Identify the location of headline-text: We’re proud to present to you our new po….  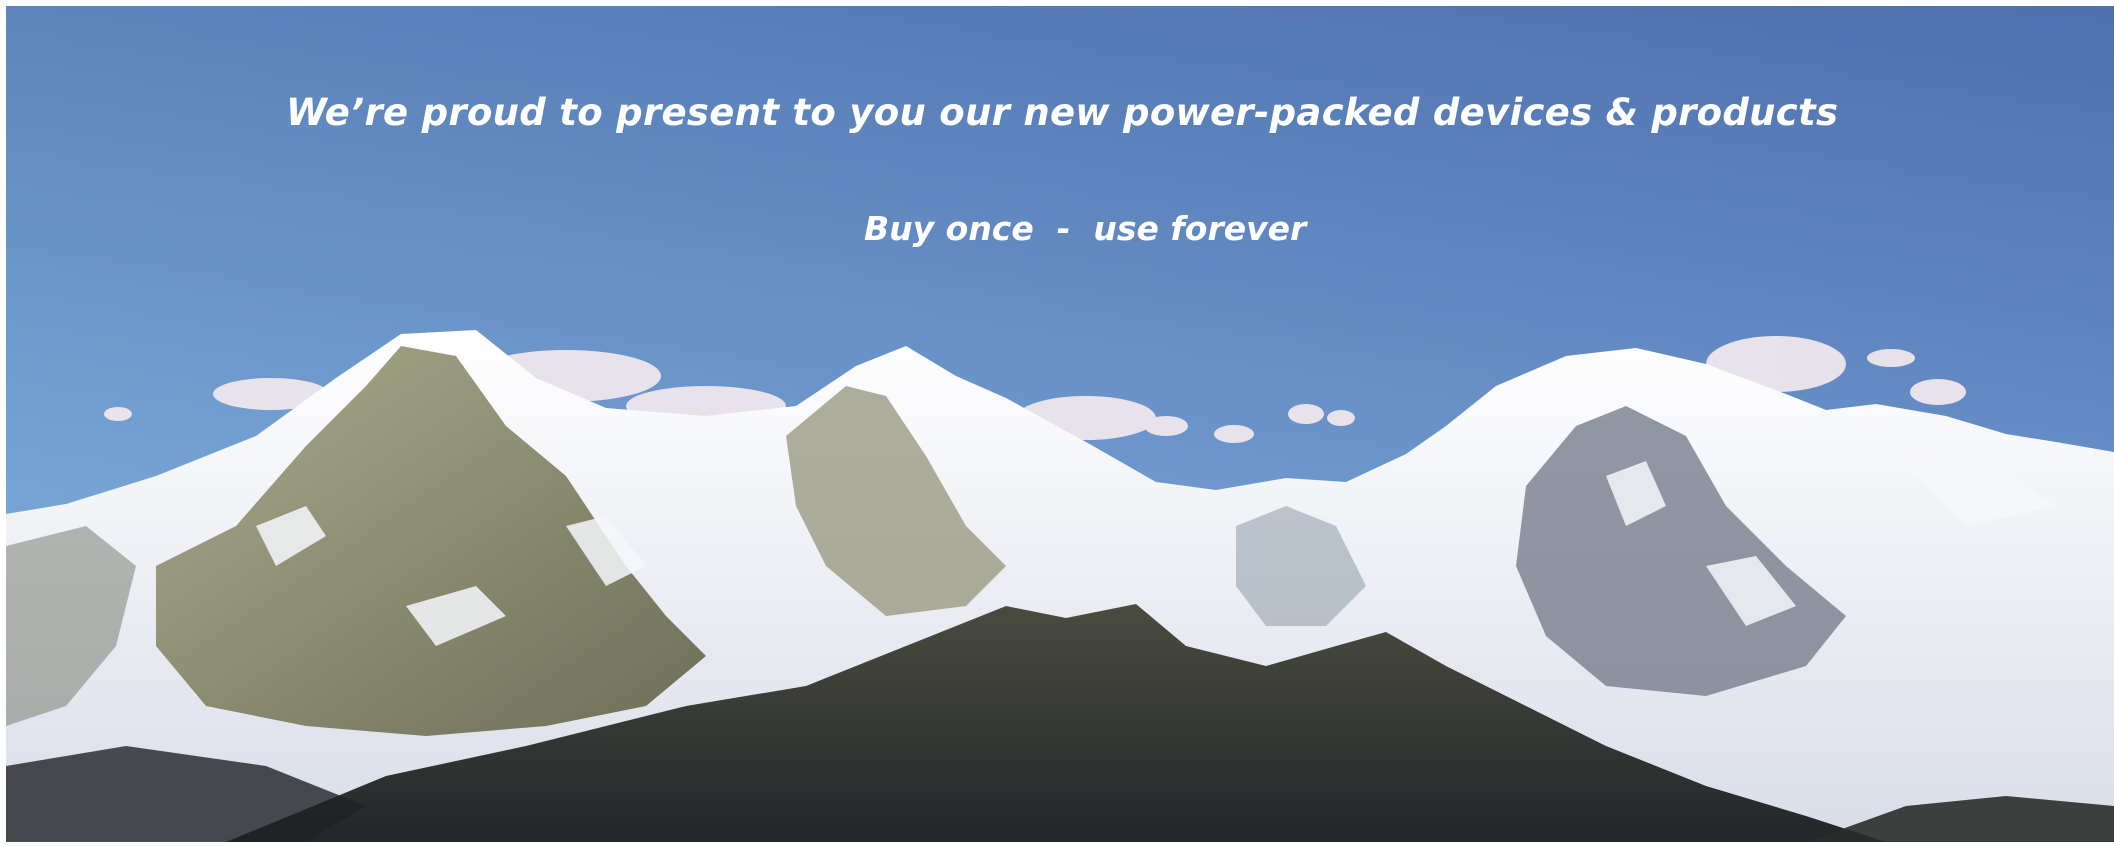
(1062, 112).